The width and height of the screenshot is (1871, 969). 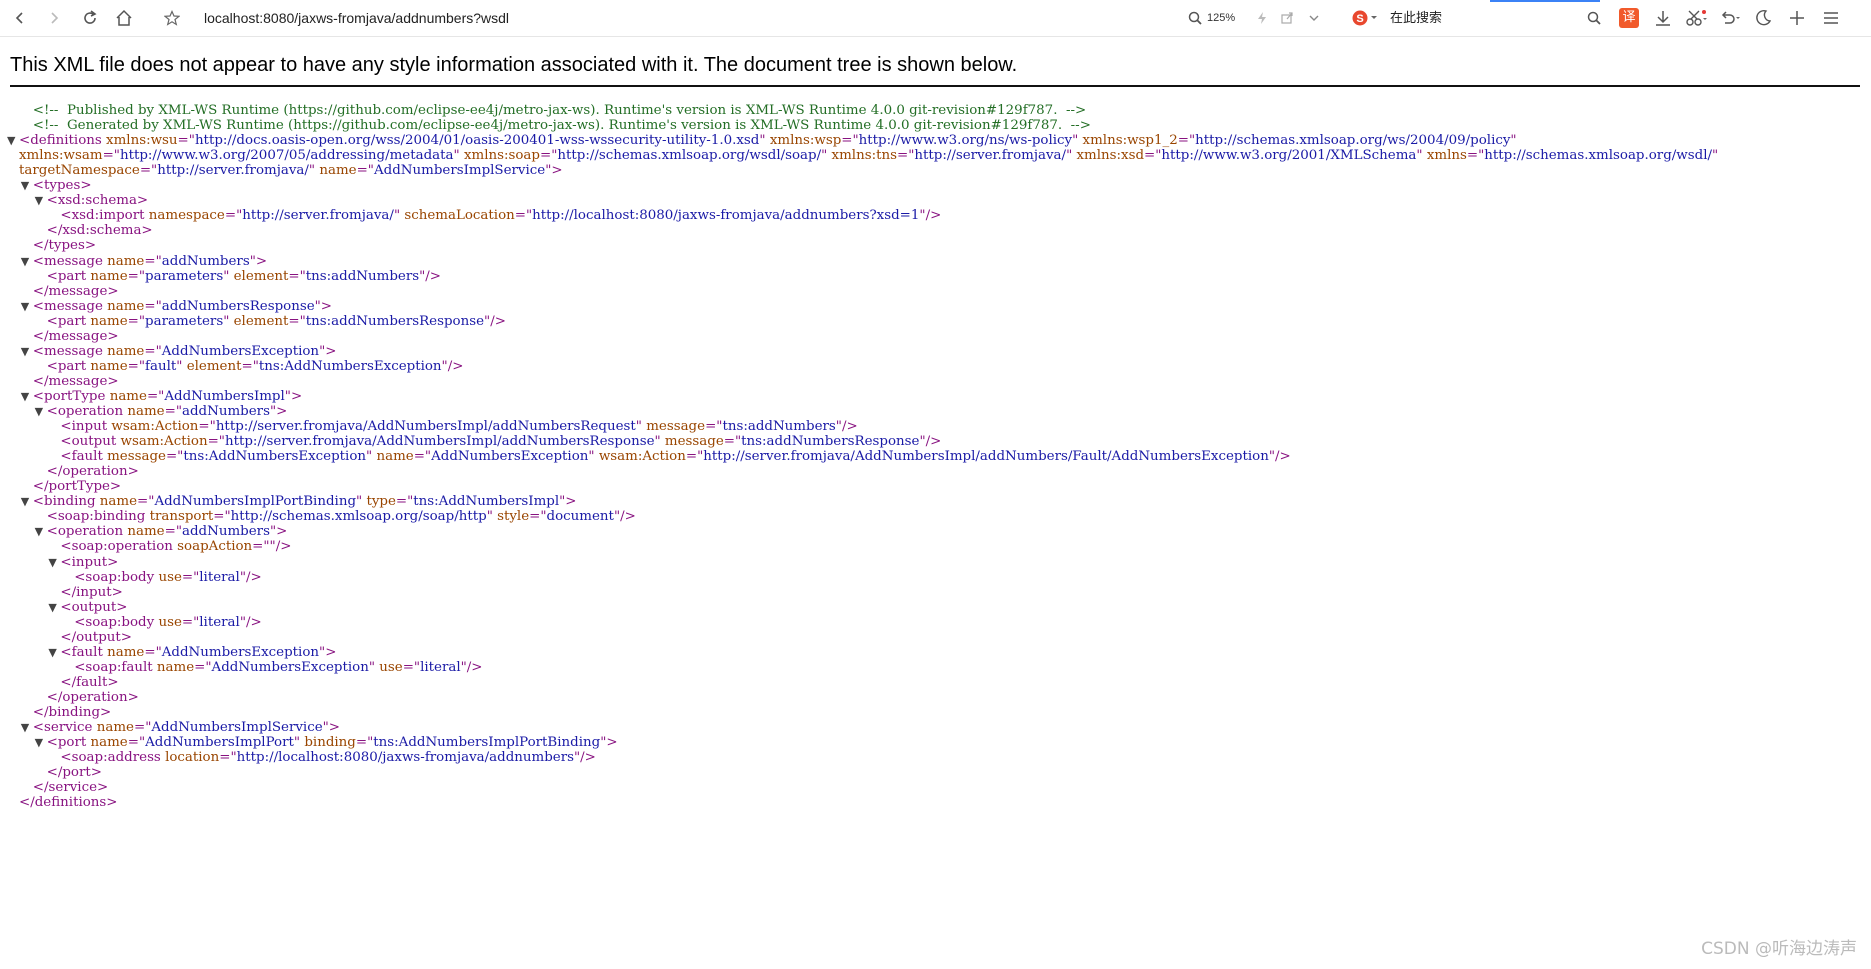 I want to click on zoom-level: 125%, so click(x=1221, y=18).